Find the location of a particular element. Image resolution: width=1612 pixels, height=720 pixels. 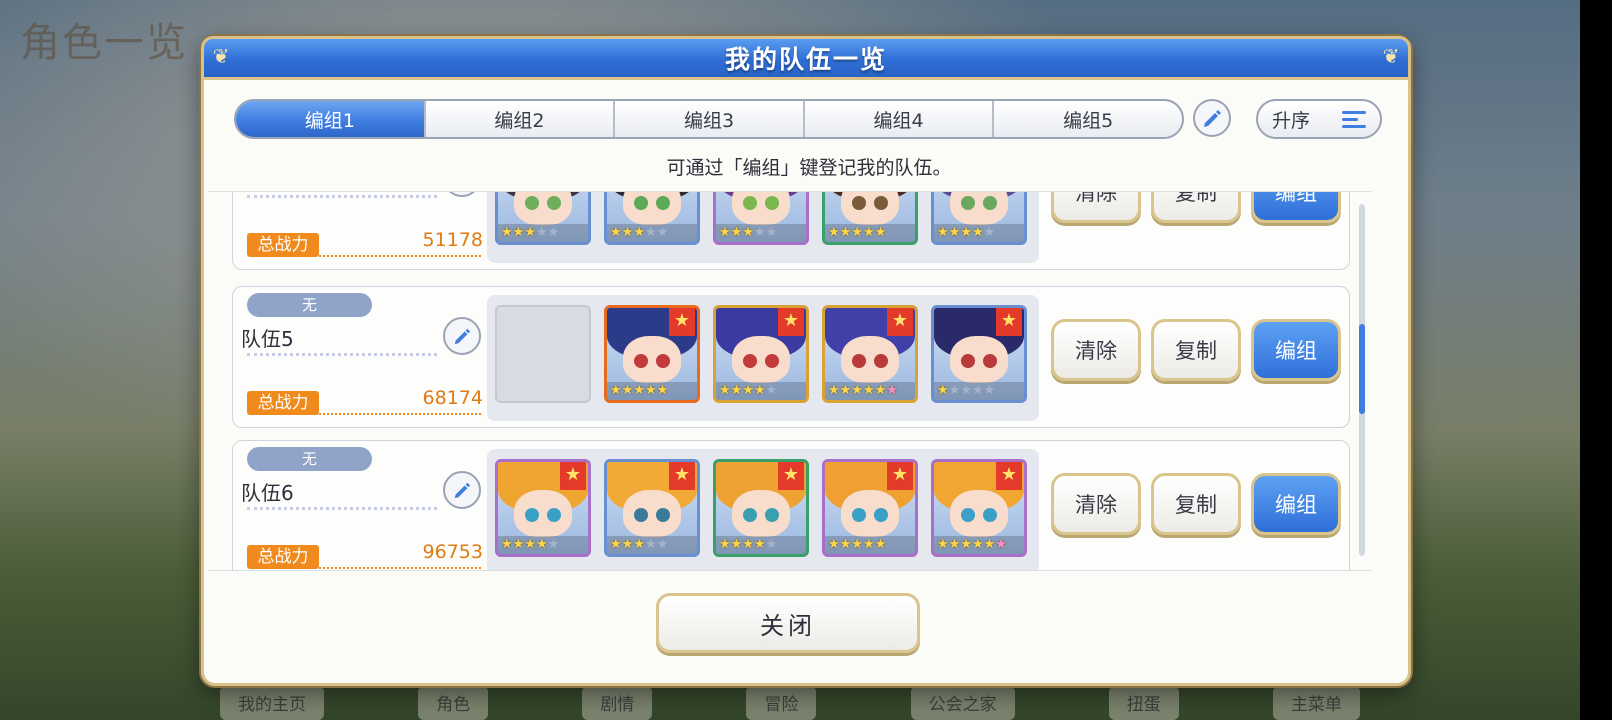

total-power-value: 51178 is located at coordinates (452, 240).